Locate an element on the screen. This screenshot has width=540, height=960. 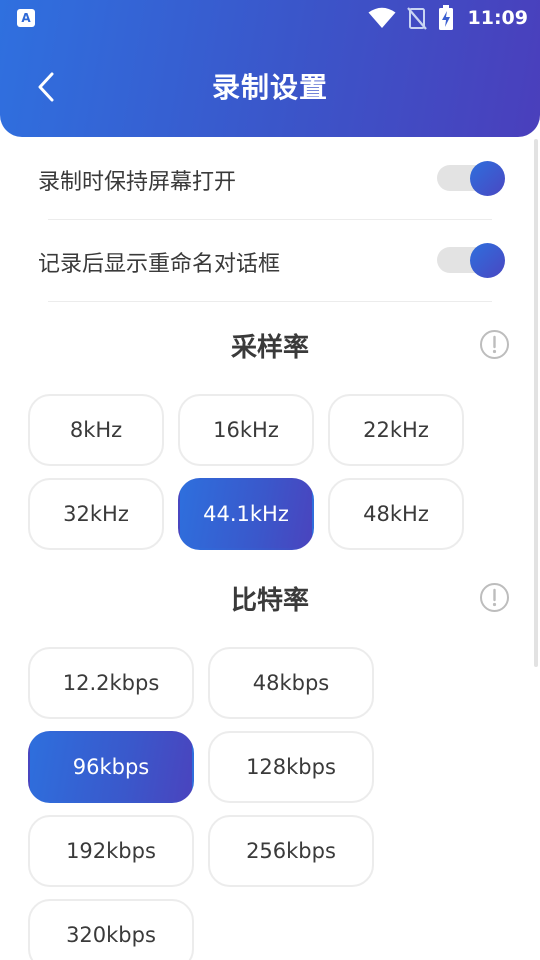
bit-rate-info-icon is located at coordinates (494, 597).